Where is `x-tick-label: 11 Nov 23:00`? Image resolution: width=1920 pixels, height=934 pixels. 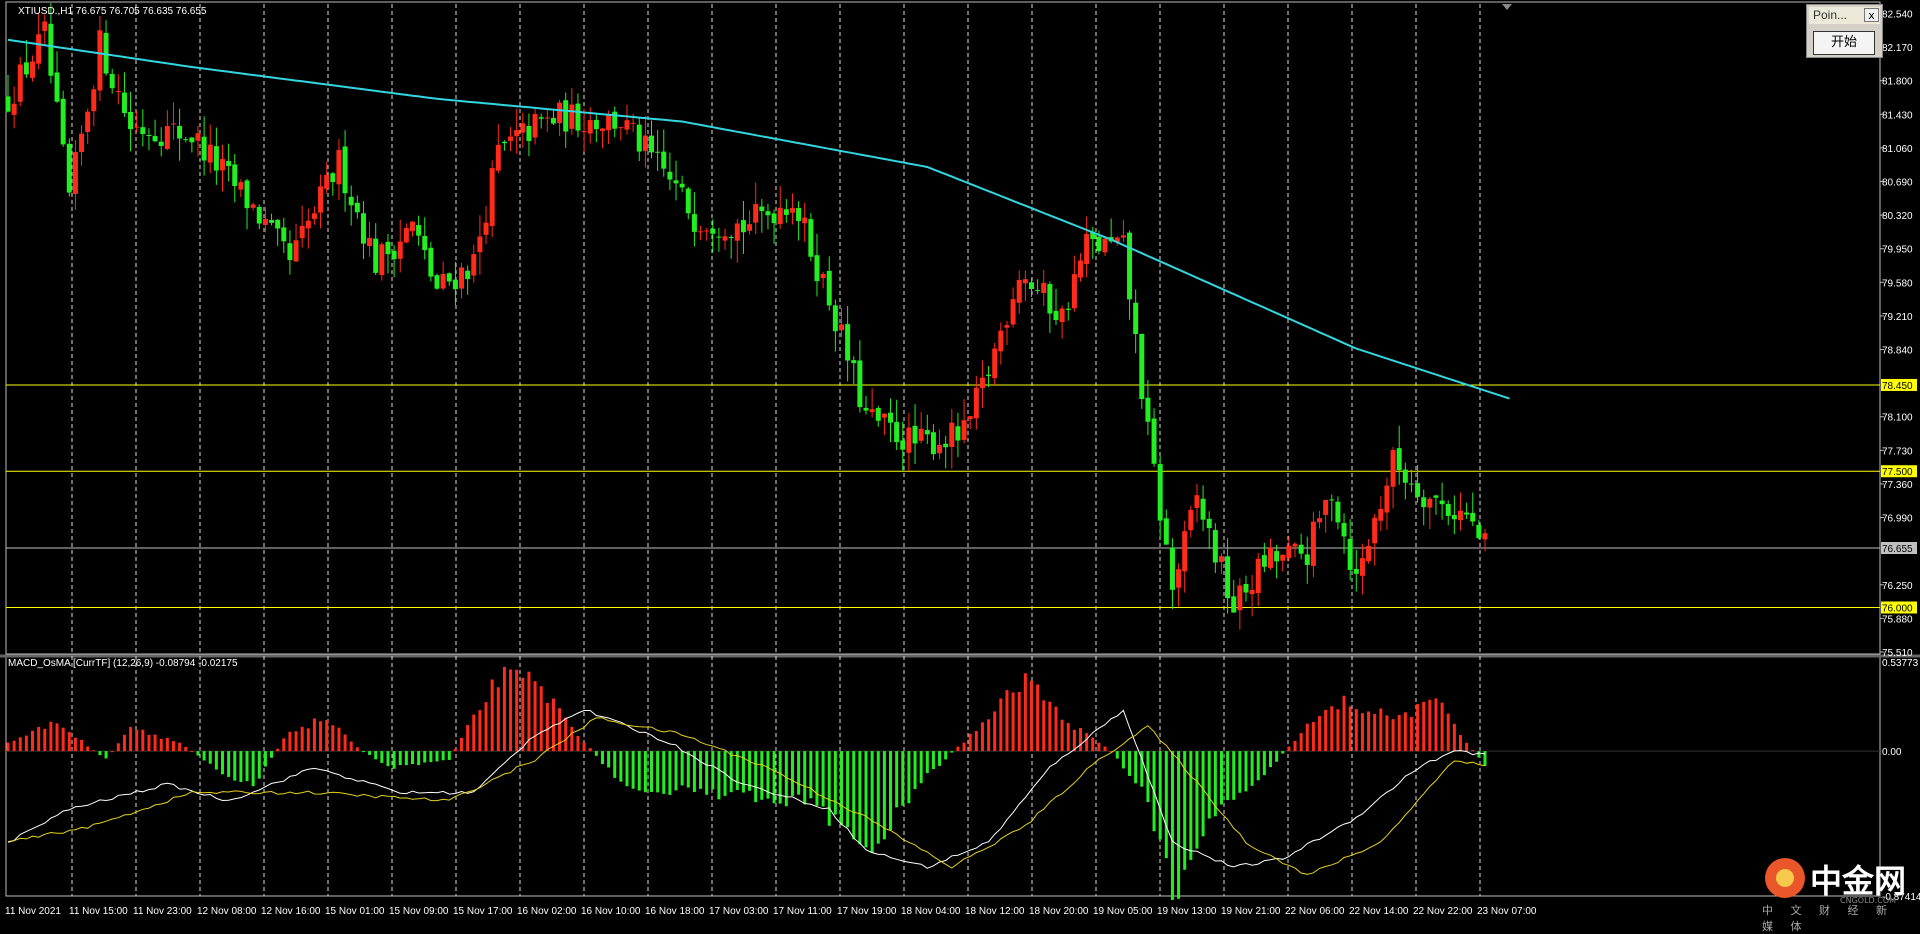 x-tick-label: 11 Nov 23:00 is located at coordinates (162, 911).